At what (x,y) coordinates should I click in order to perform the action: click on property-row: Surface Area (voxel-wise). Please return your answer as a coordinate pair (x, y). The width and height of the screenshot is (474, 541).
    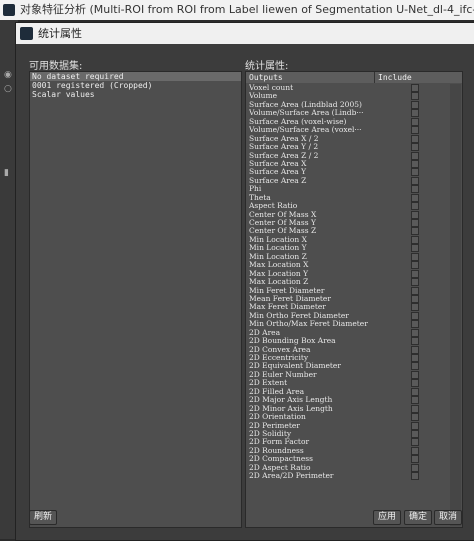
    Looking at the image, I should click on (354, 121).